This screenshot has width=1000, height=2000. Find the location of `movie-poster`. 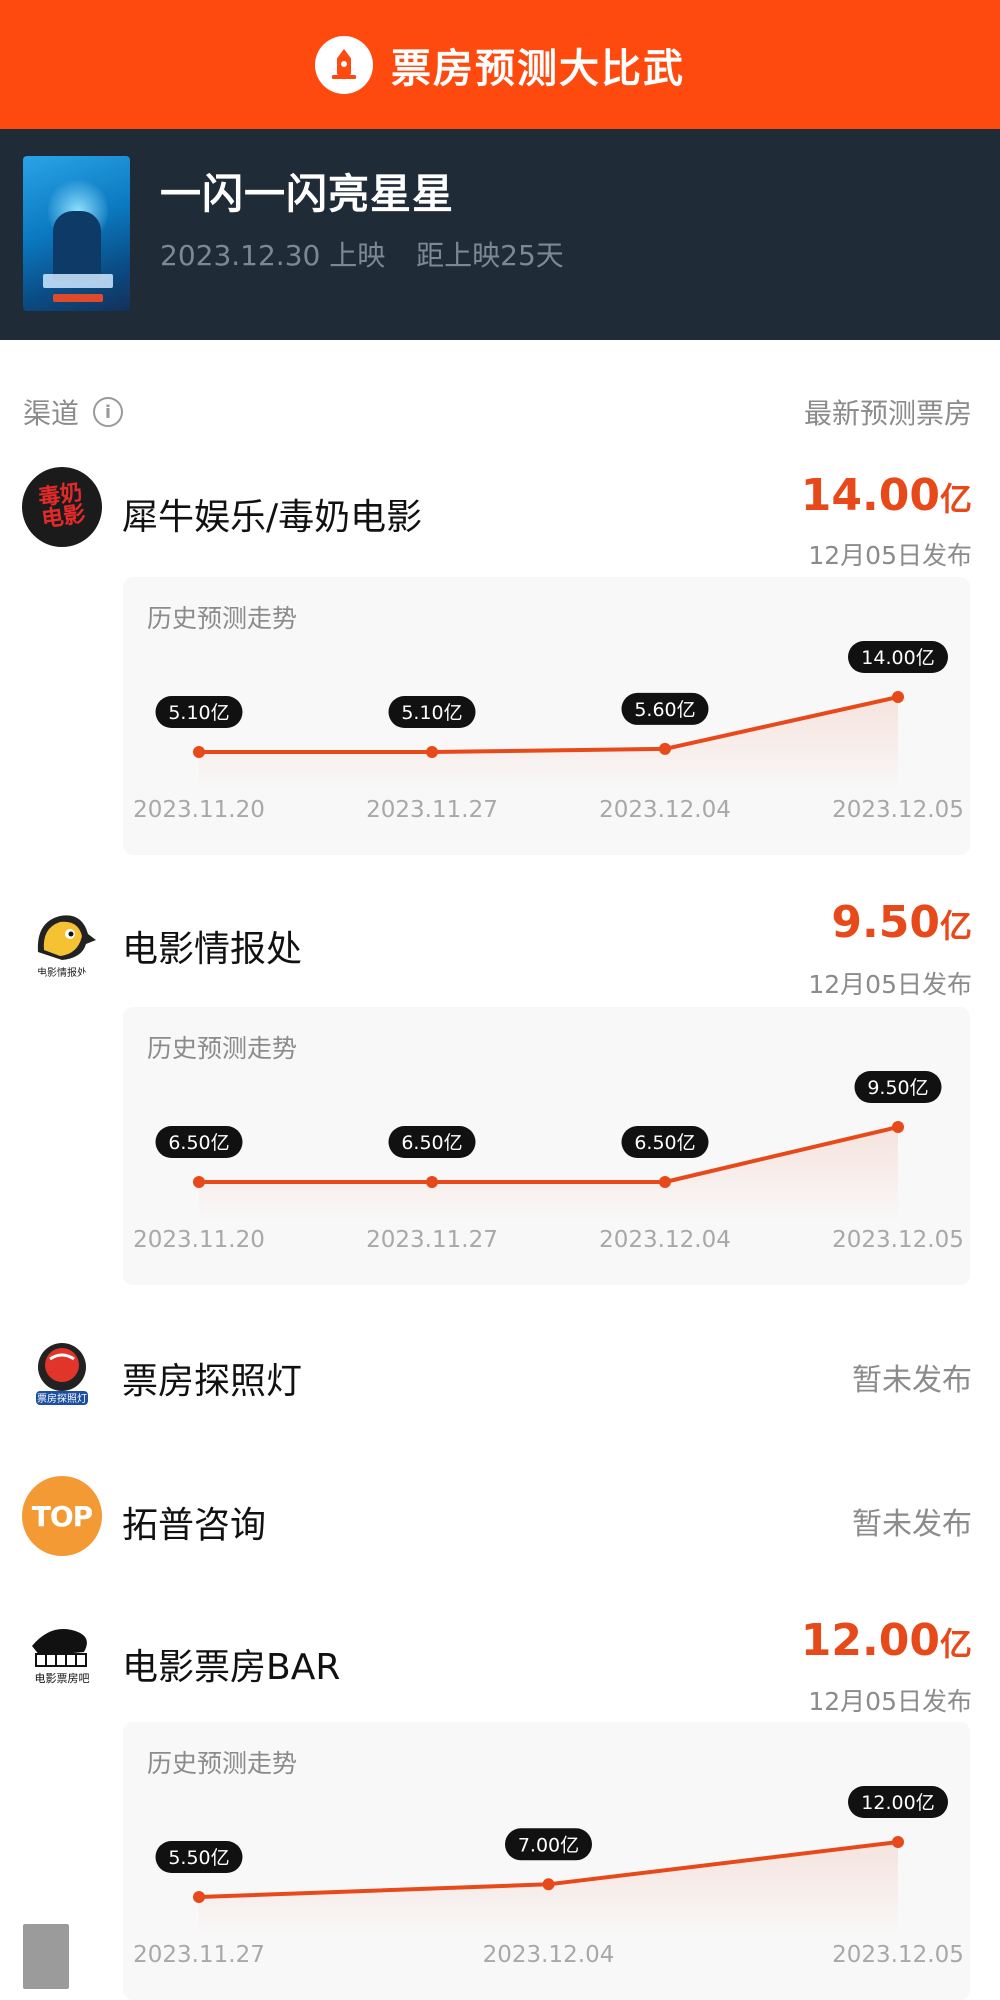

movie-poster is located at coordinates (76, 233).